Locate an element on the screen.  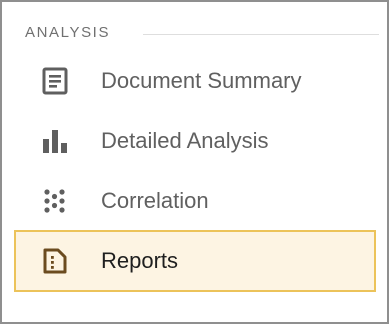
nav-item-label: Correlation is located at coordinates (155, 200).